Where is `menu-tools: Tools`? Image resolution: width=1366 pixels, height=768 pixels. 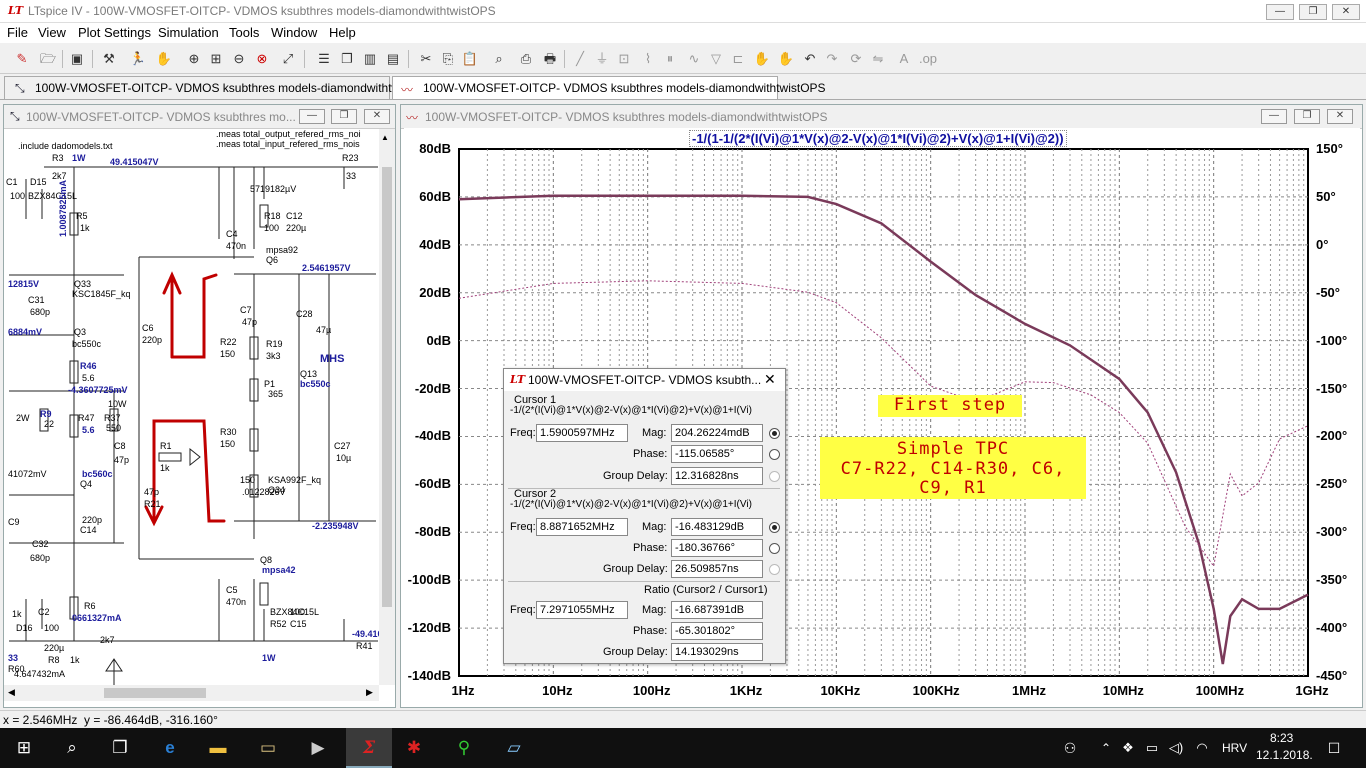
menu-tools: Tools is located at coordinates (244, 32).